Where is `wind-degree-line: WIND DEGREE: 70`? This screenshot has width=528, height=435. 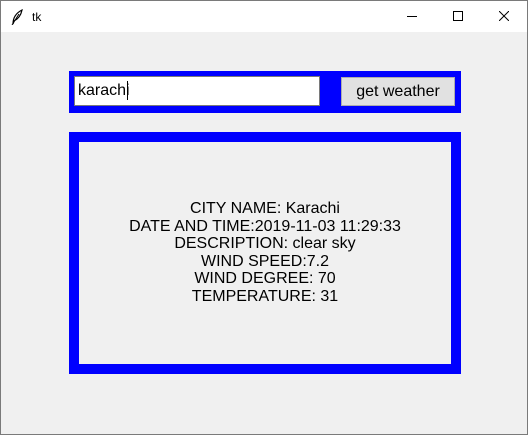
wind-degree-line: WIND DEGREE: 70 is located at coordinates (265, 278).